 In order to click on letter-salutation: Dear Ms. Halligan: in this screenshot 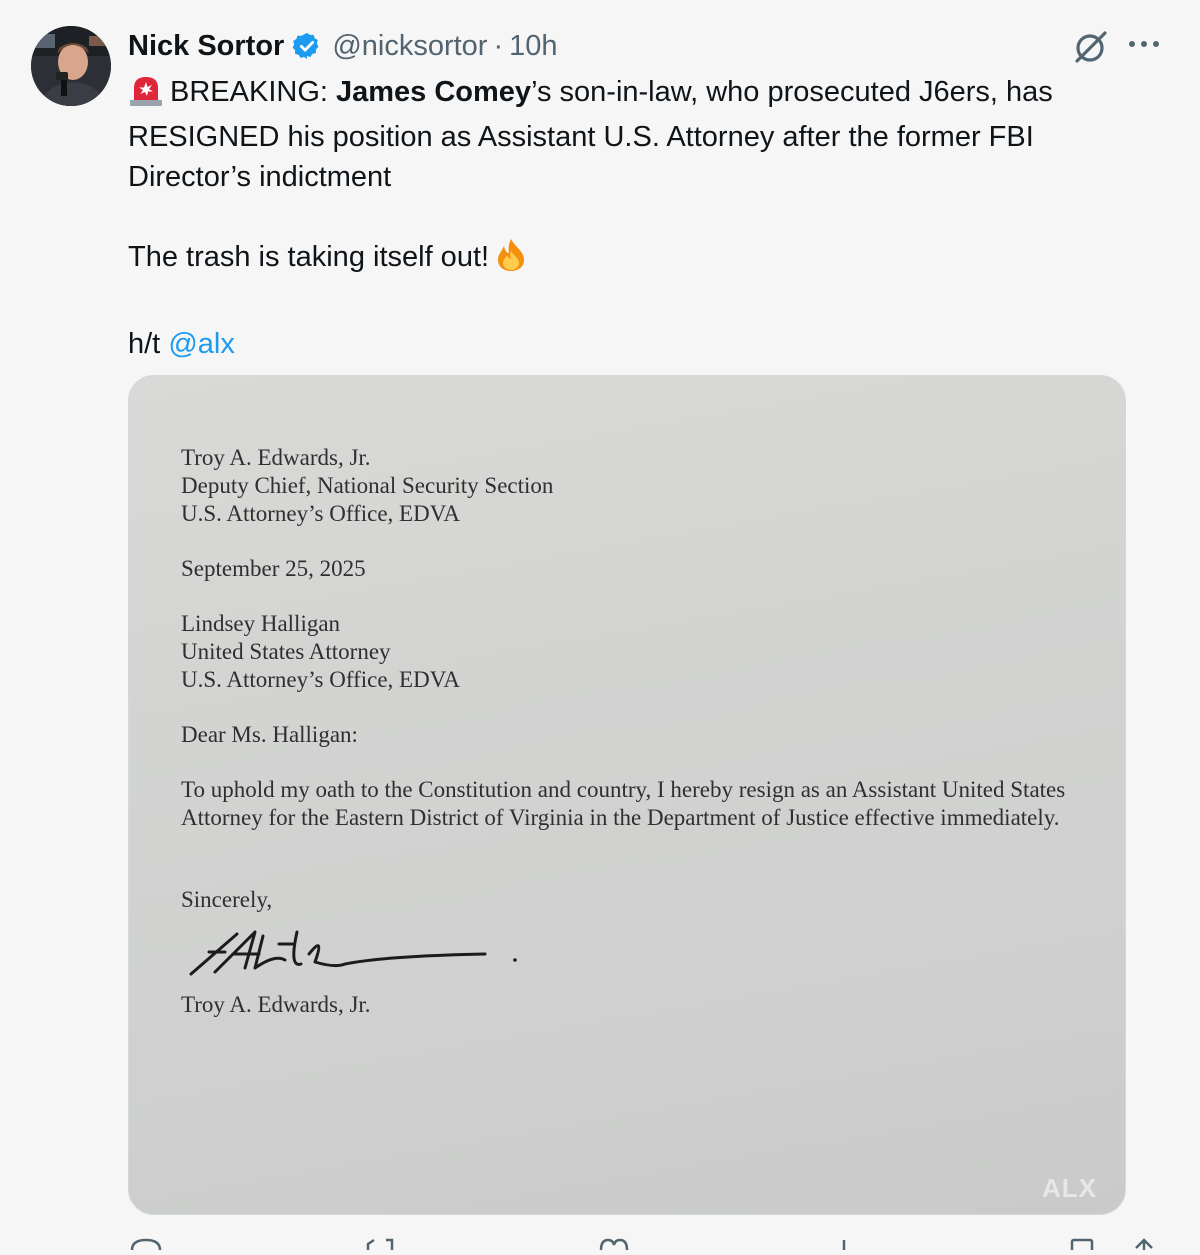, I will do `click(269, 734)`.